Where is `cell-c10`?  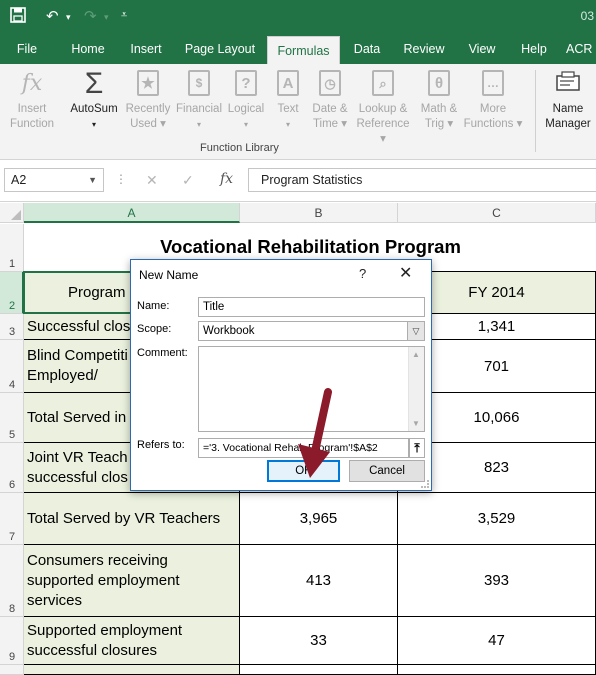 cell-c10 is located at coordinates (497, 670).